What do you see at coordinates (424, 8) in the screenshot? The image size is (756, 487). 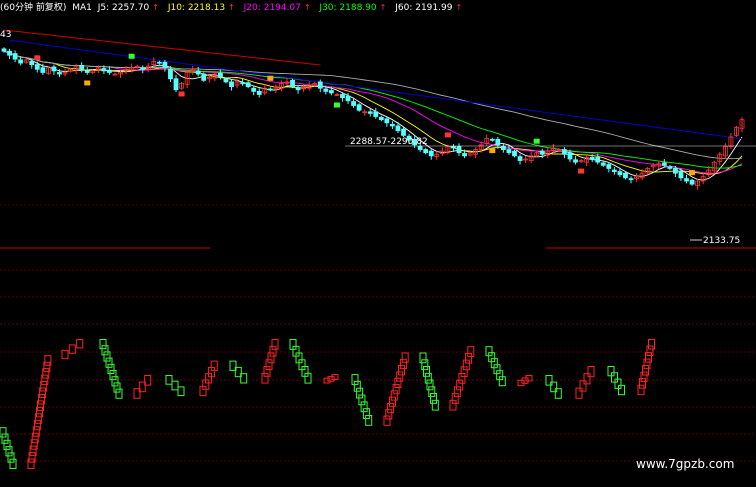 I see `legend-j60-value: J60: 2191.99` at bounding box center [424, 8].